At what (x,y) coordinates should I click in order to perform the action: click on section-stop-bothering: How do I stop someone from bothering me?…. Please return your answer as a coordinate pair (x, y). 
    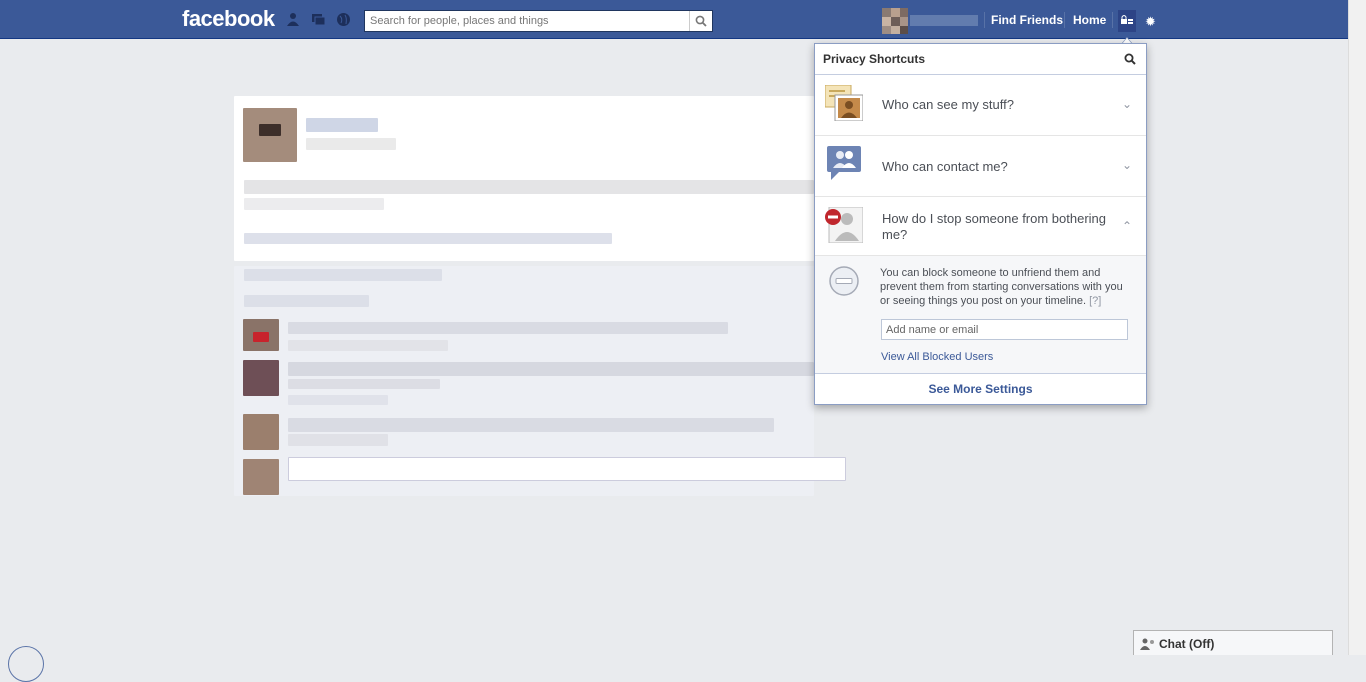
    Looking at the image, I should click on (980, 226).